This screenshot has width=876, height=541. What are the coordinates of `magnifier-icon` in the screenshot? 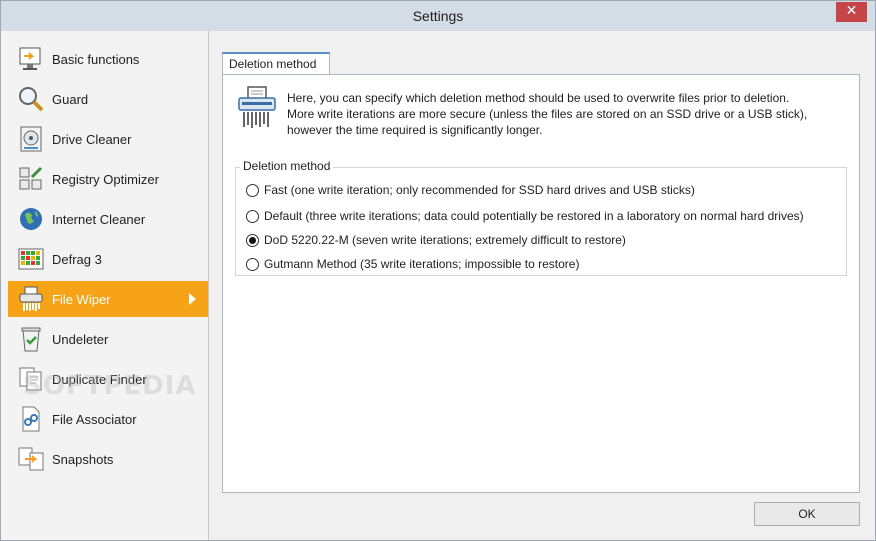 It's located at (31, 99).